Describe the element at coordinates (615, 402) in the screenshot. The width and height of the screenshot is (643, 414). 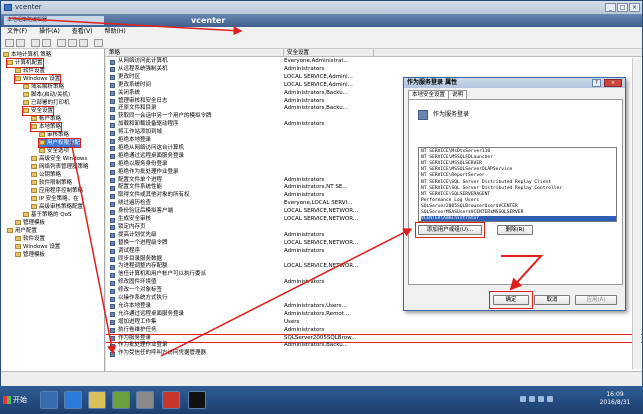
I see `clock-date: 2016/8/31` at that location.